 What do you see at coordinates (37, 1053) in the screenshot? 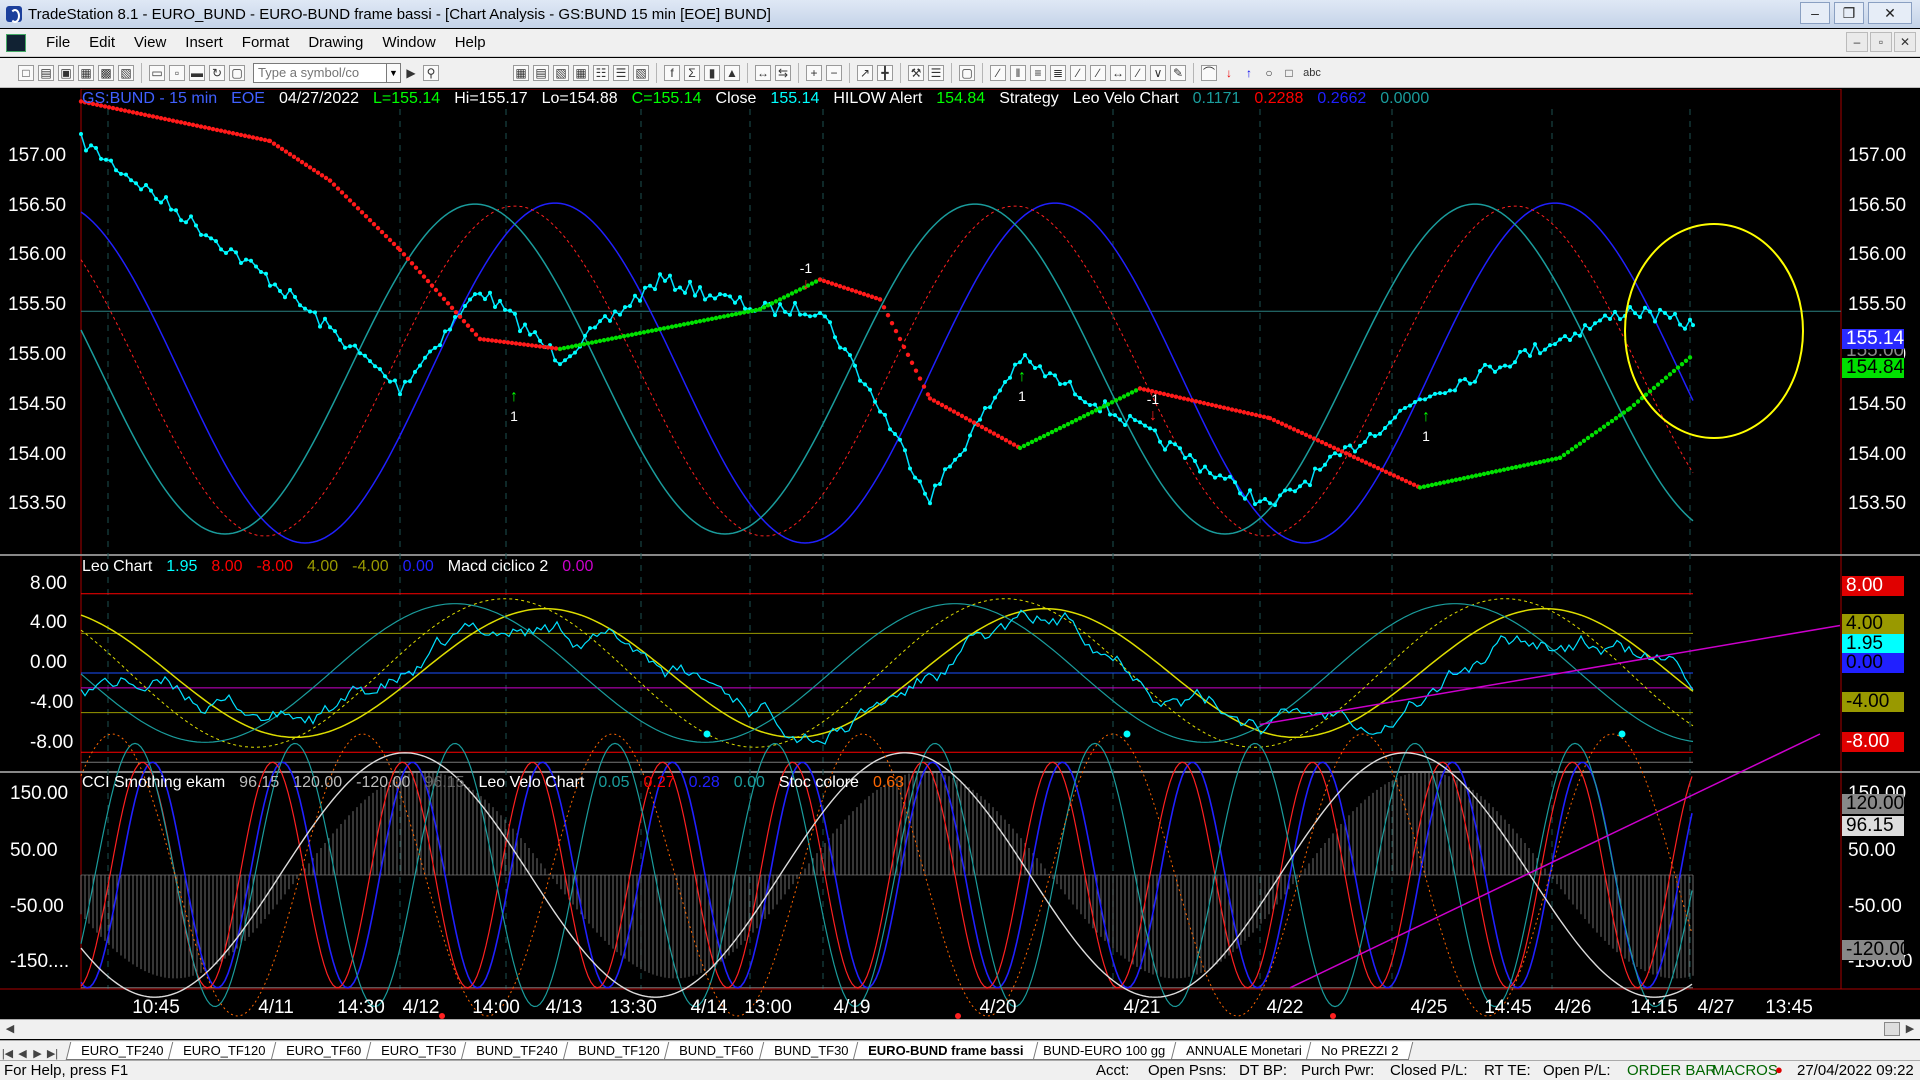
I see `tab-next-icon: ▶` at bounding box center [37, 1053].